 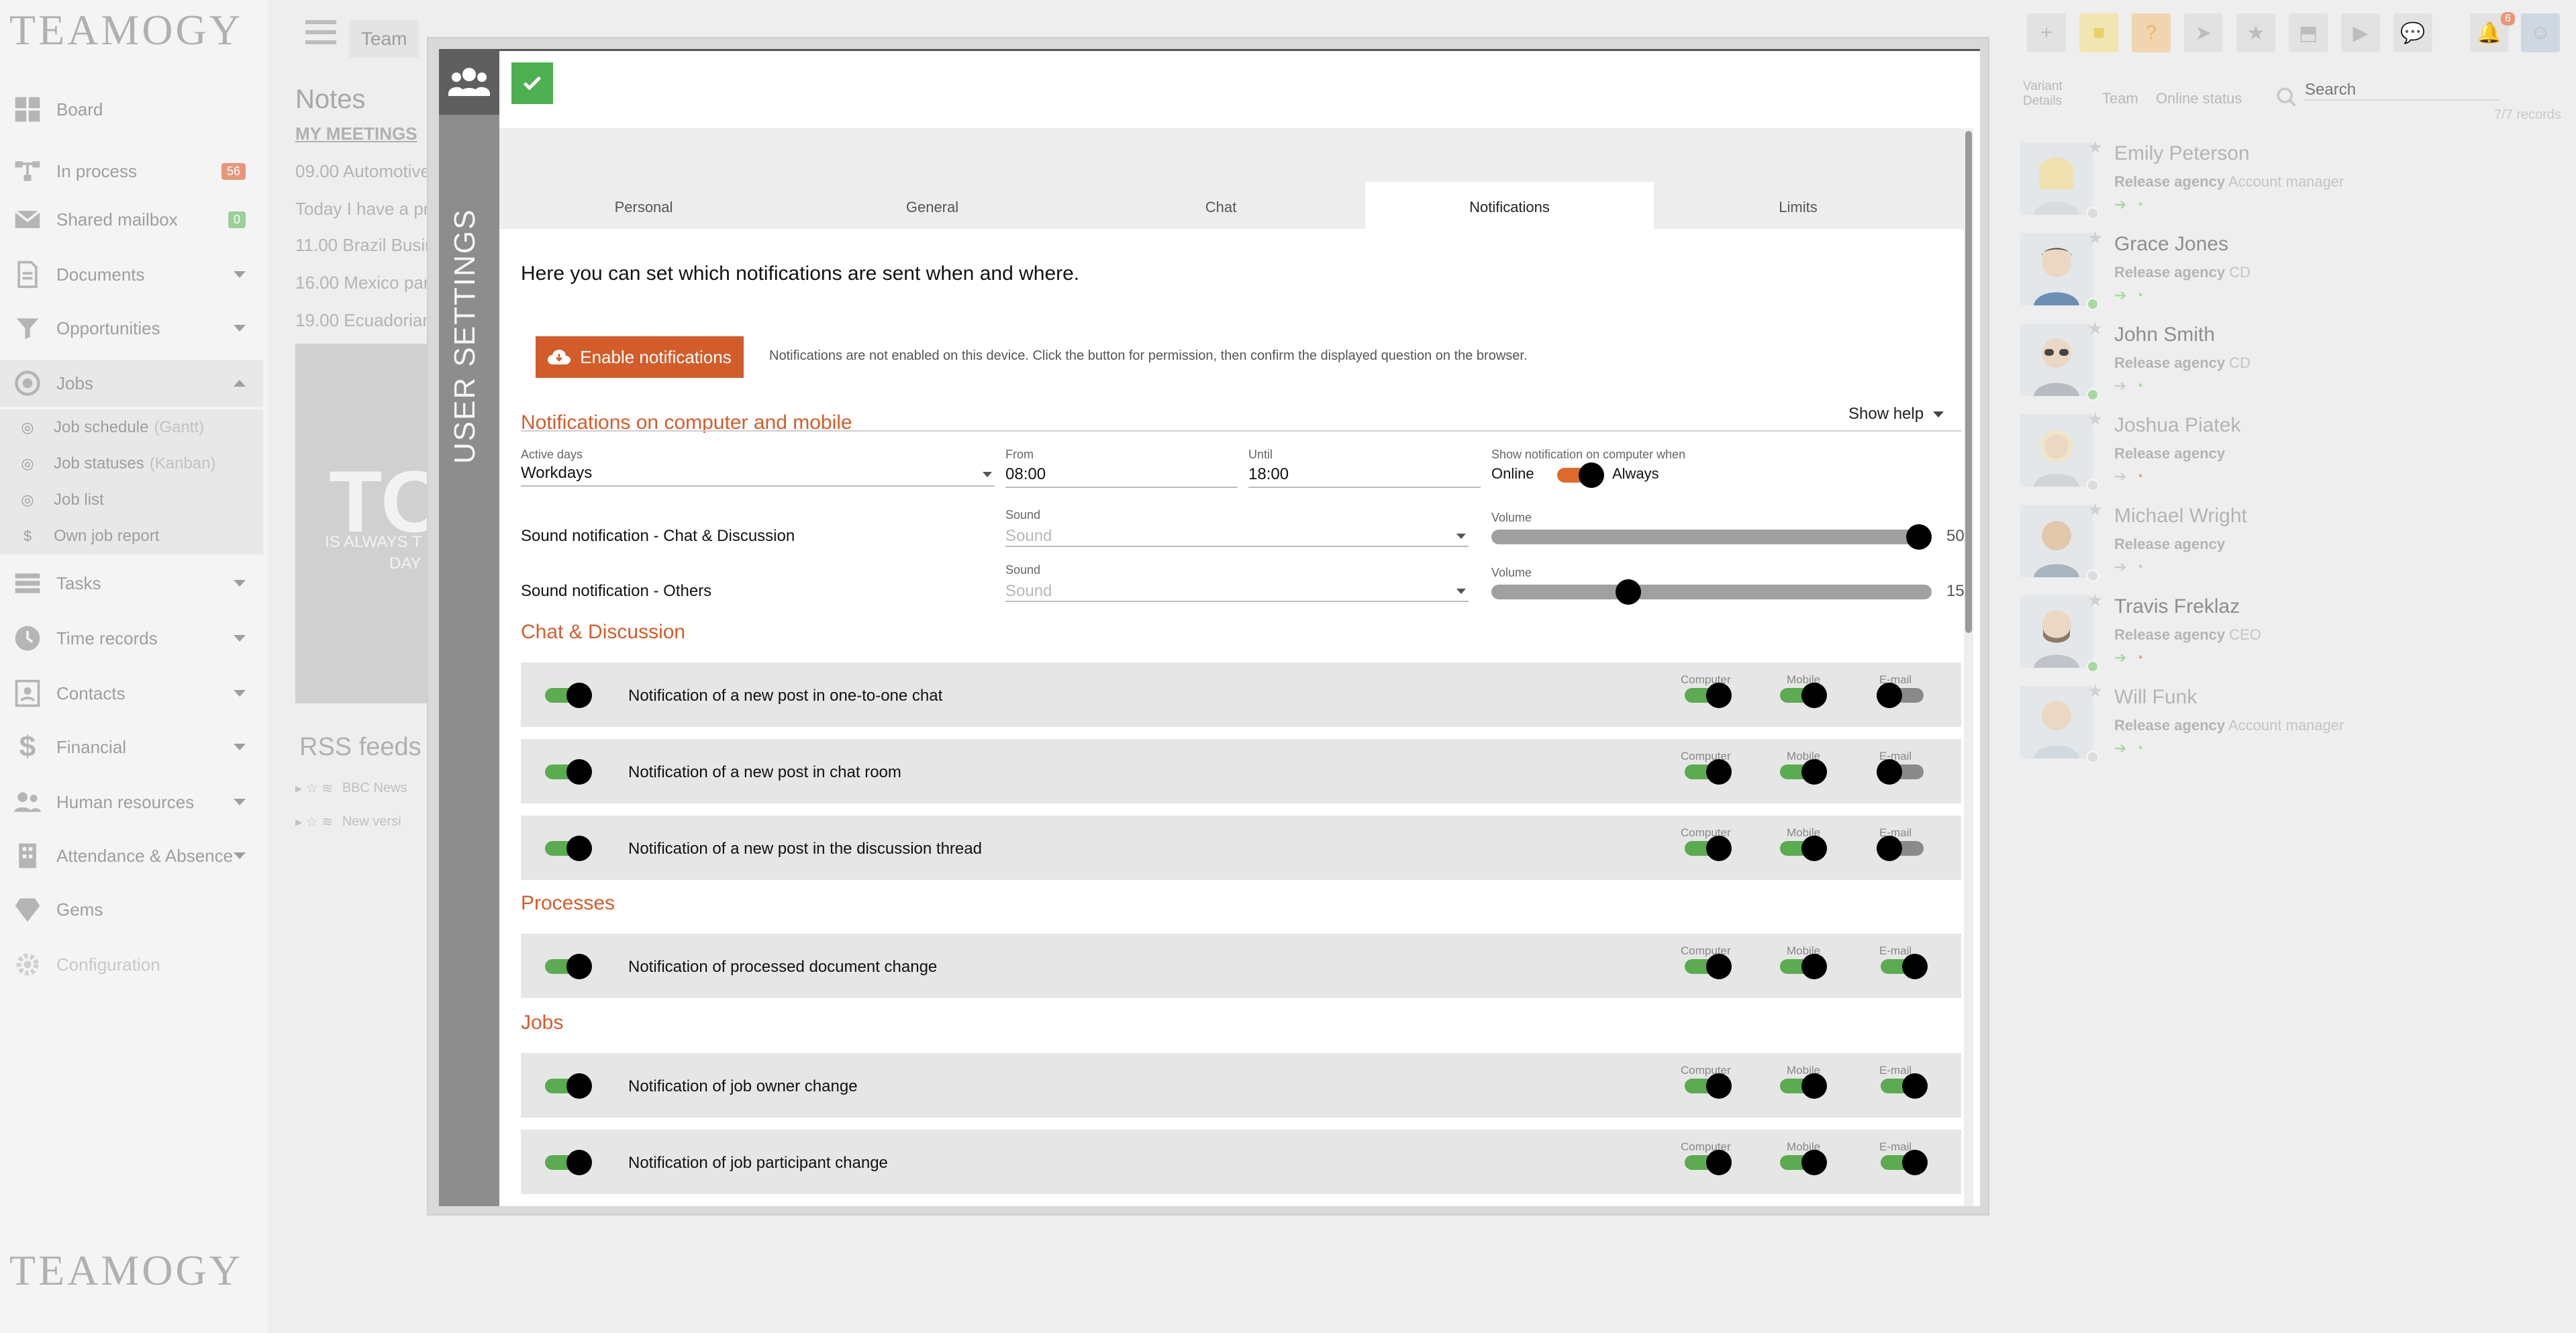 I want to click on nav-contacts: Contacts, so click(x=131, y=693).